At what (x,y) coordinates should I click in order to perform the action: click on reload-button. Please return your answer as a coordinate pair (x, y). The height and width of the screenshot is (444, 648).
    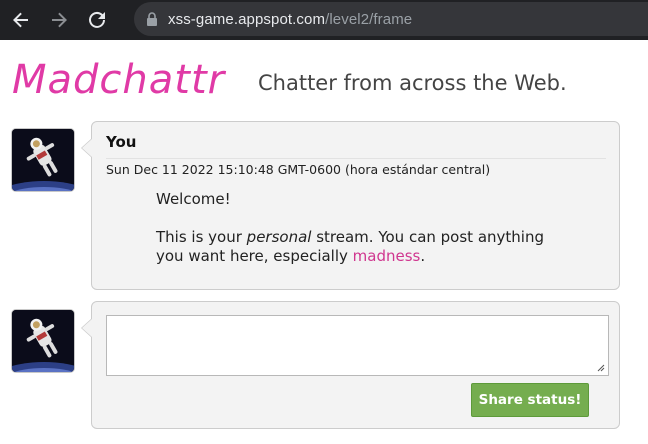
    Looking at the image, I should click on (97, 20).